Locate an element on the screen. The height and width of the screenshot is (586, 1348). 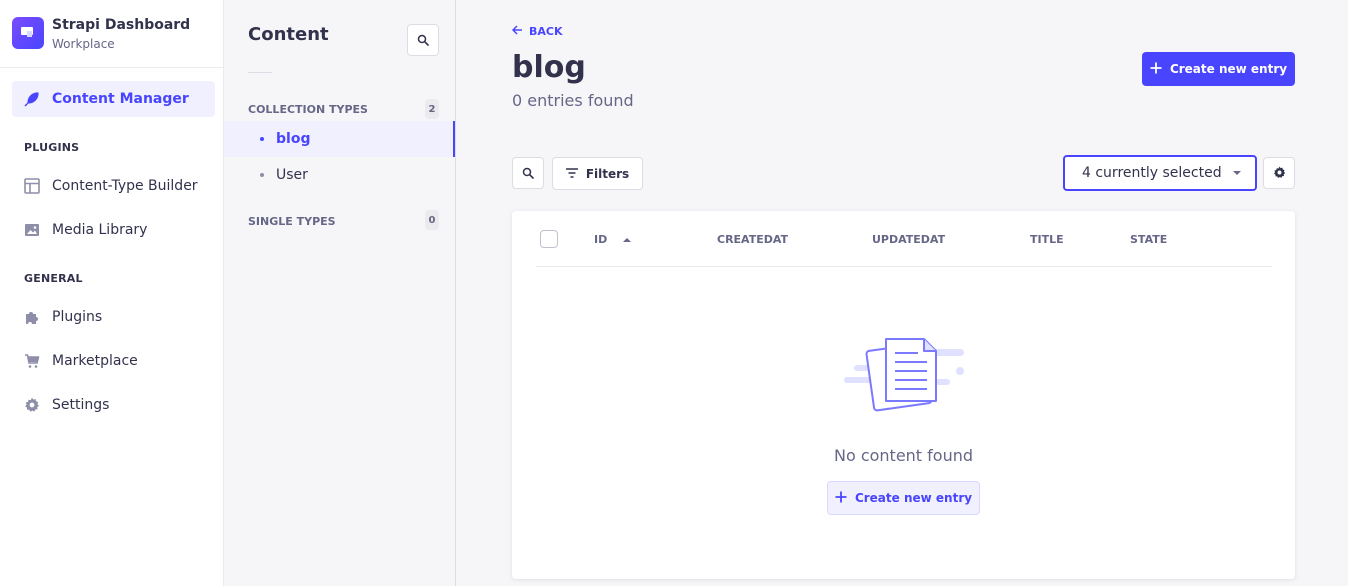
collection-types-count: 2 is located at coordinates (432, 109).